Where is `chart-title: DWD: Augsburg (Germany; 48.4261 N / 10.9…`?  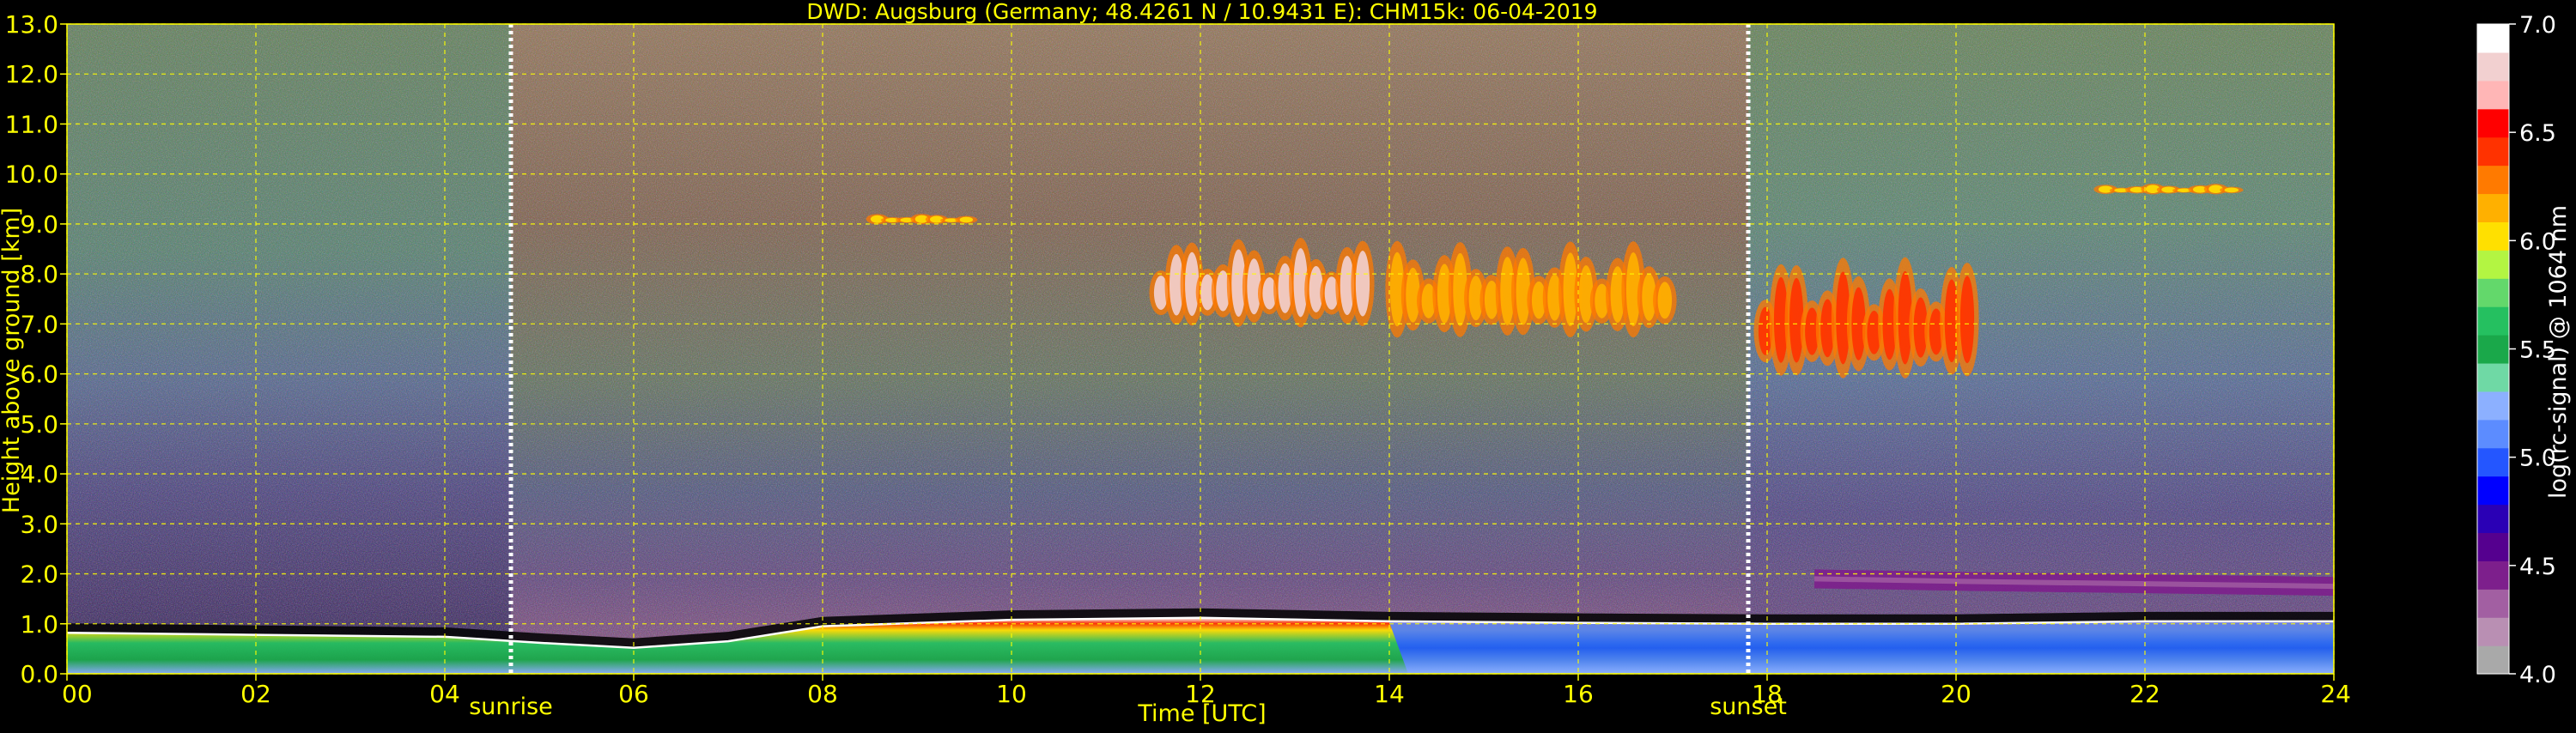
chart-title: DWD: Augsburg (Germany; 48.4261 N / 10.9… is located at coordinates (1202, 12).